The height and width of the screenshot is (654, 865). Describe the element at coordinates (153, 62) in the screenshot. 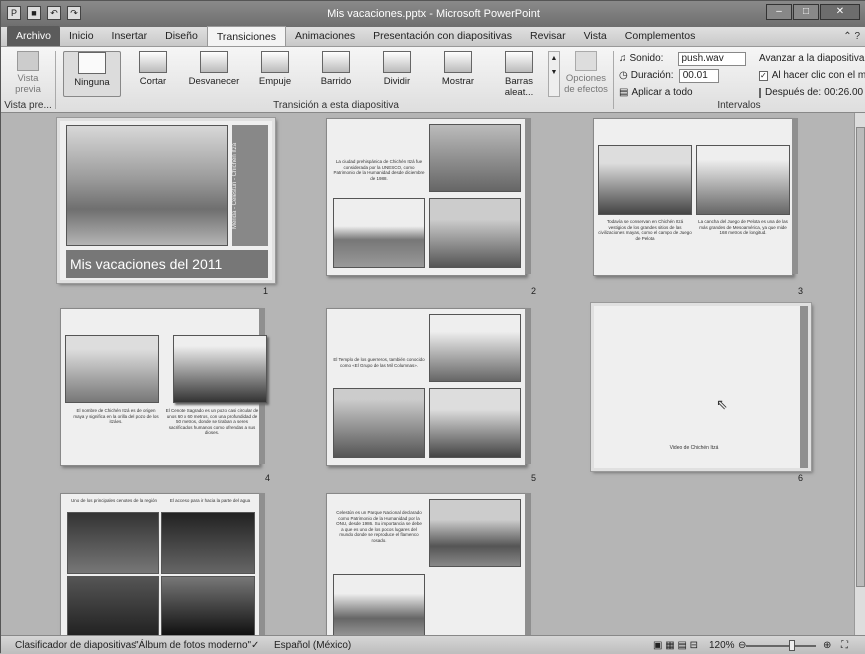

I see `transition-cut-icon` at that location.